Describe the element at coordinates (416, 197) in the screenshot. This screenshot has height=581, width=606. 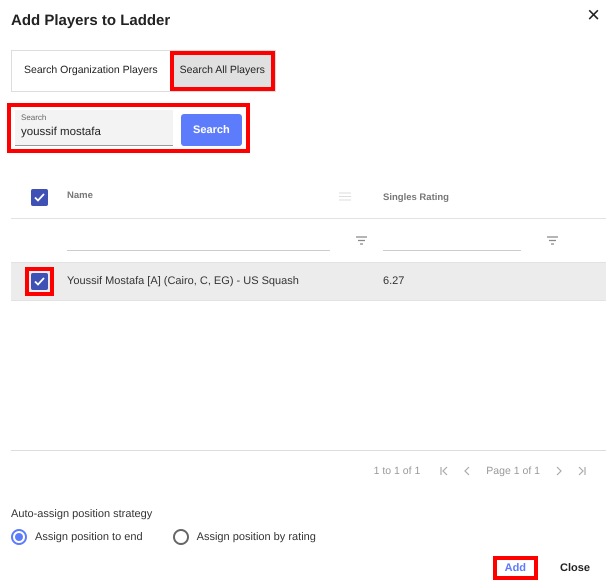
I see `column-header: Singles Rating` at that location.